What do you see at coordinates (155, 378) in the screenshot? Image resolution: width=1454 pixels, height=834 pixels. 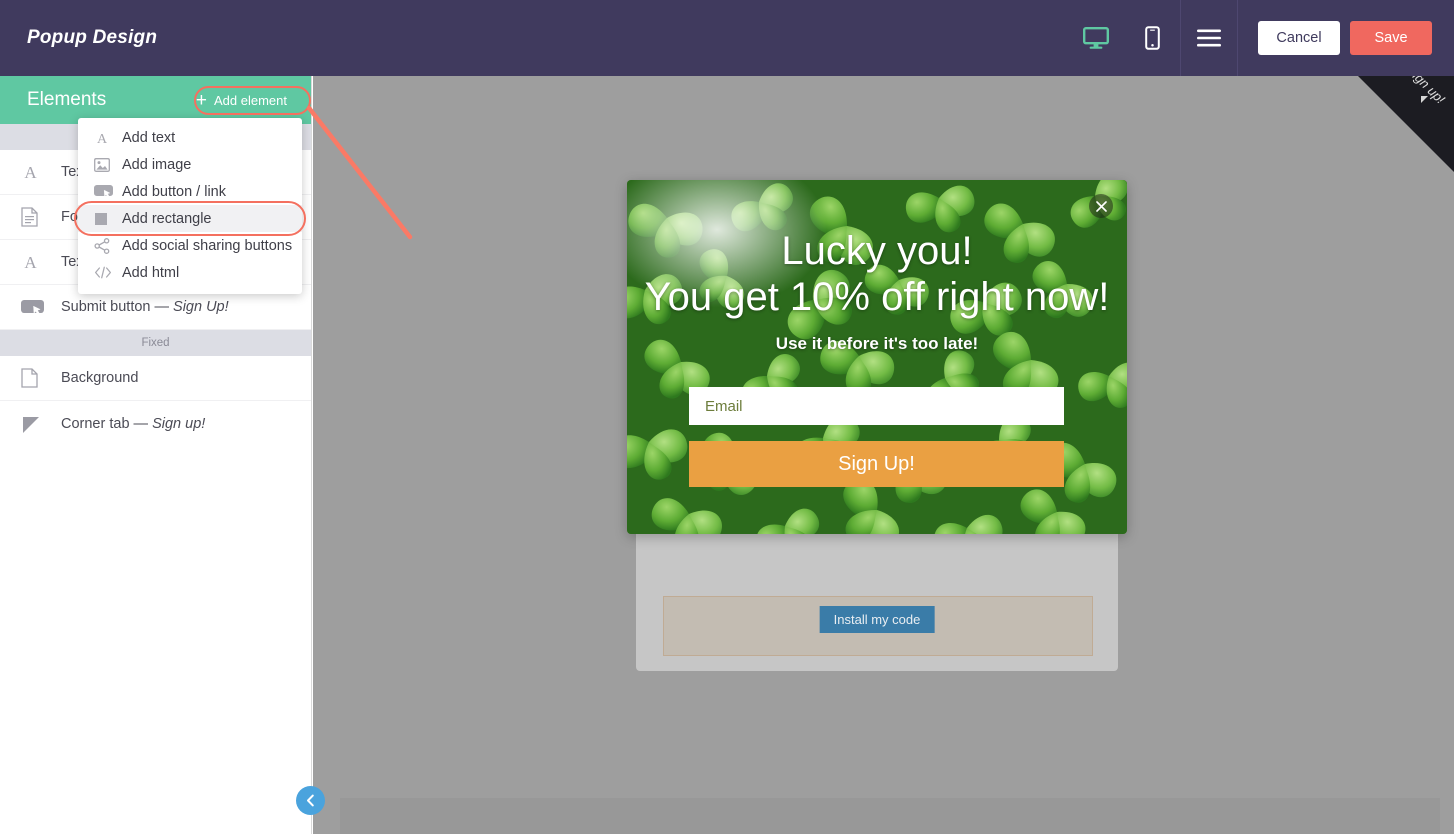 I see `sidebar-item-background: Background` at bounding box center [155, 378].